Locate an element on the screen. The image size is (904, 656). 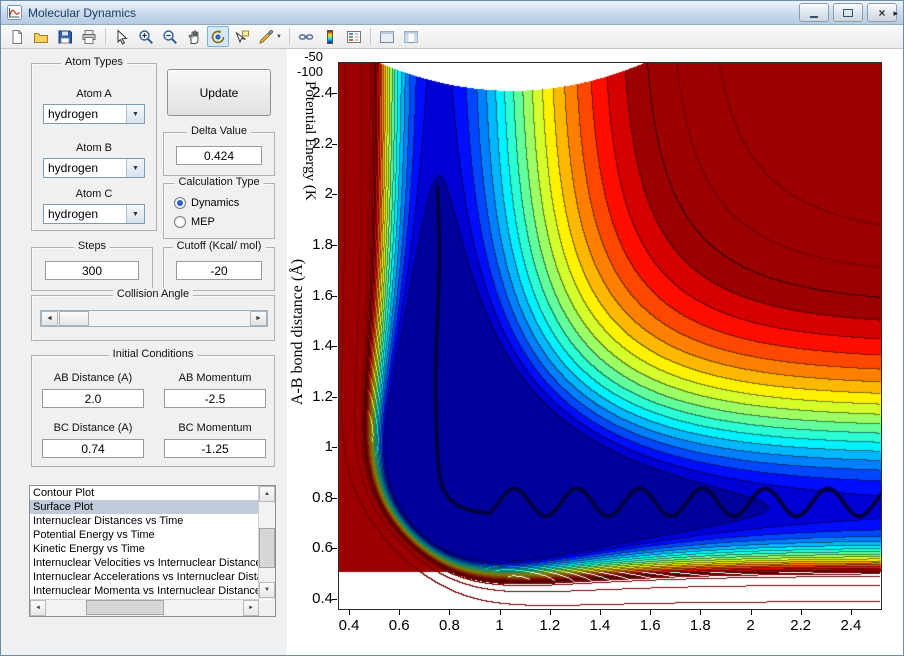
open-file-icon is located at coordinates (41, 37).